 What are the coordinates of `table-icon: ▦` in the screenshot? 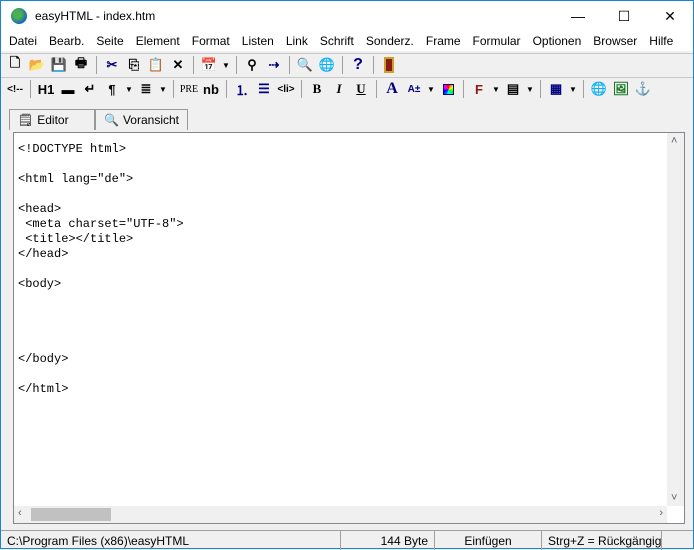 It's located at (556, 89).